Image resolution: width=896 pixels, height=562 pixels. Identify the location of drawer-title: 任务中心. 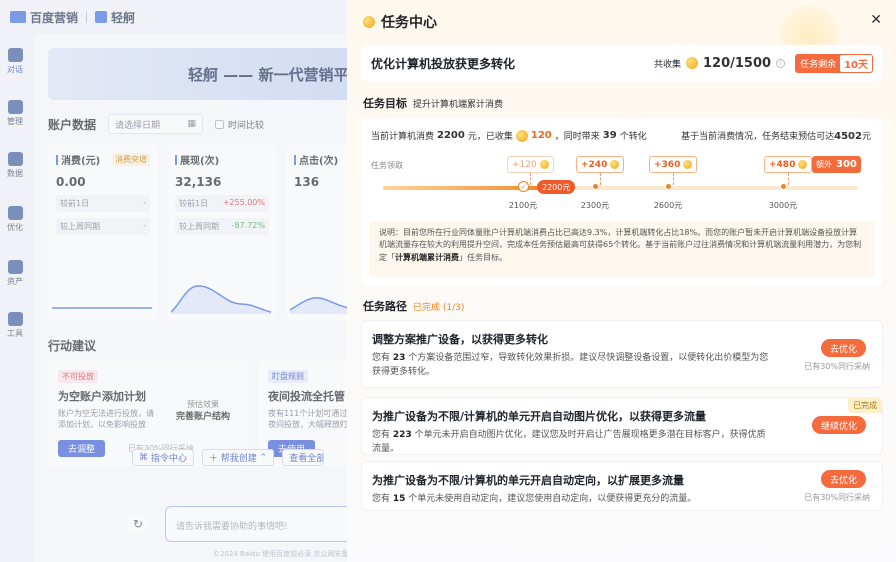
(409, 23).